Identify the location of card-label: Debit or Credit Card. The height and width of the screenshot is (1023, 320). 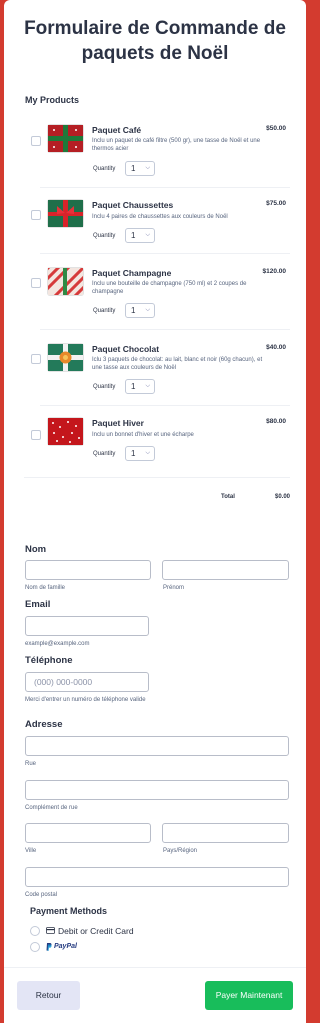
(96, 931).